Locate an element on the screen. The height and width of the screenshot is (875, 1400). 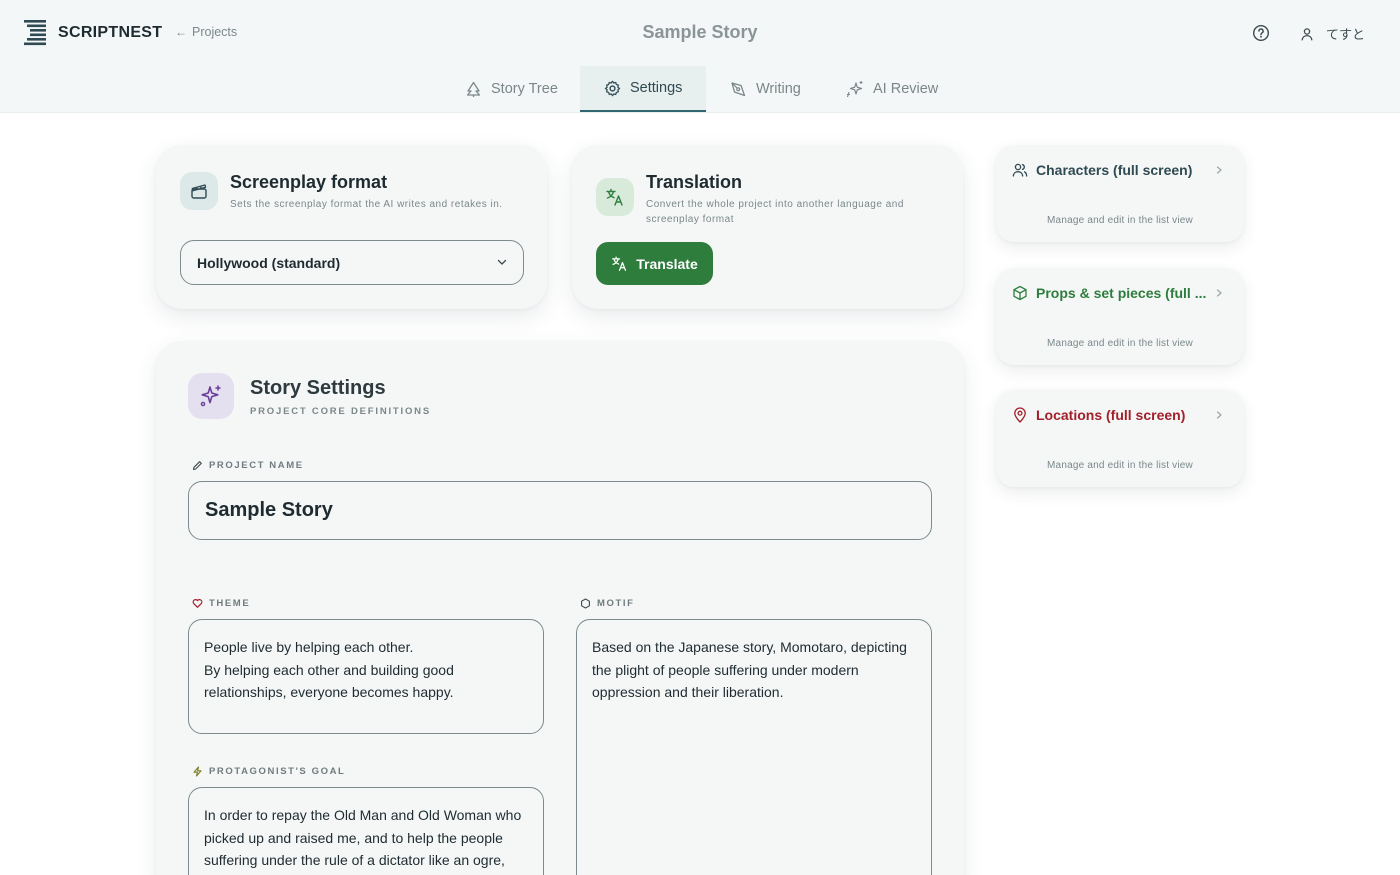
motif-label: MOTIF is located at coordinates (607, 603).